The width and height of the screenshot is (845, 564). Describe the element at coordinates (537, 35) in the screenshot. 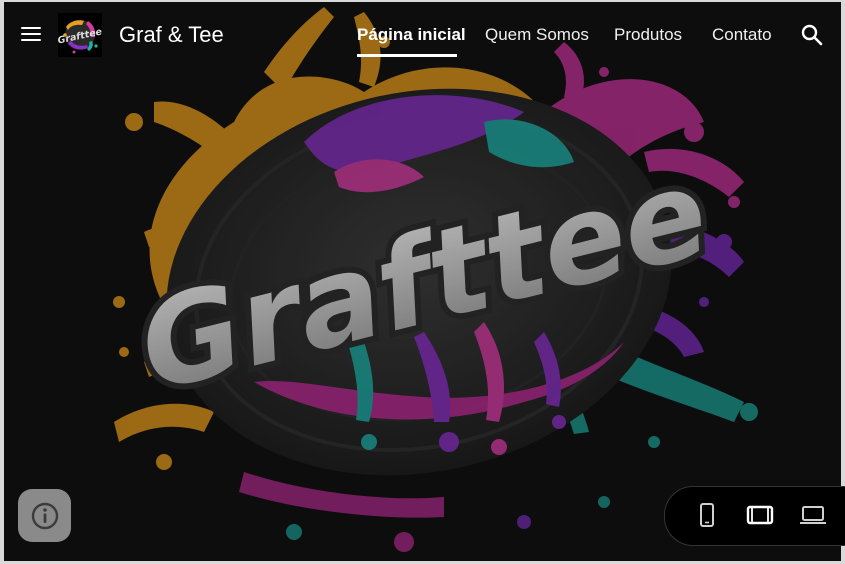

I see `nav-item-quem-somos: Quem Somos` at that location.